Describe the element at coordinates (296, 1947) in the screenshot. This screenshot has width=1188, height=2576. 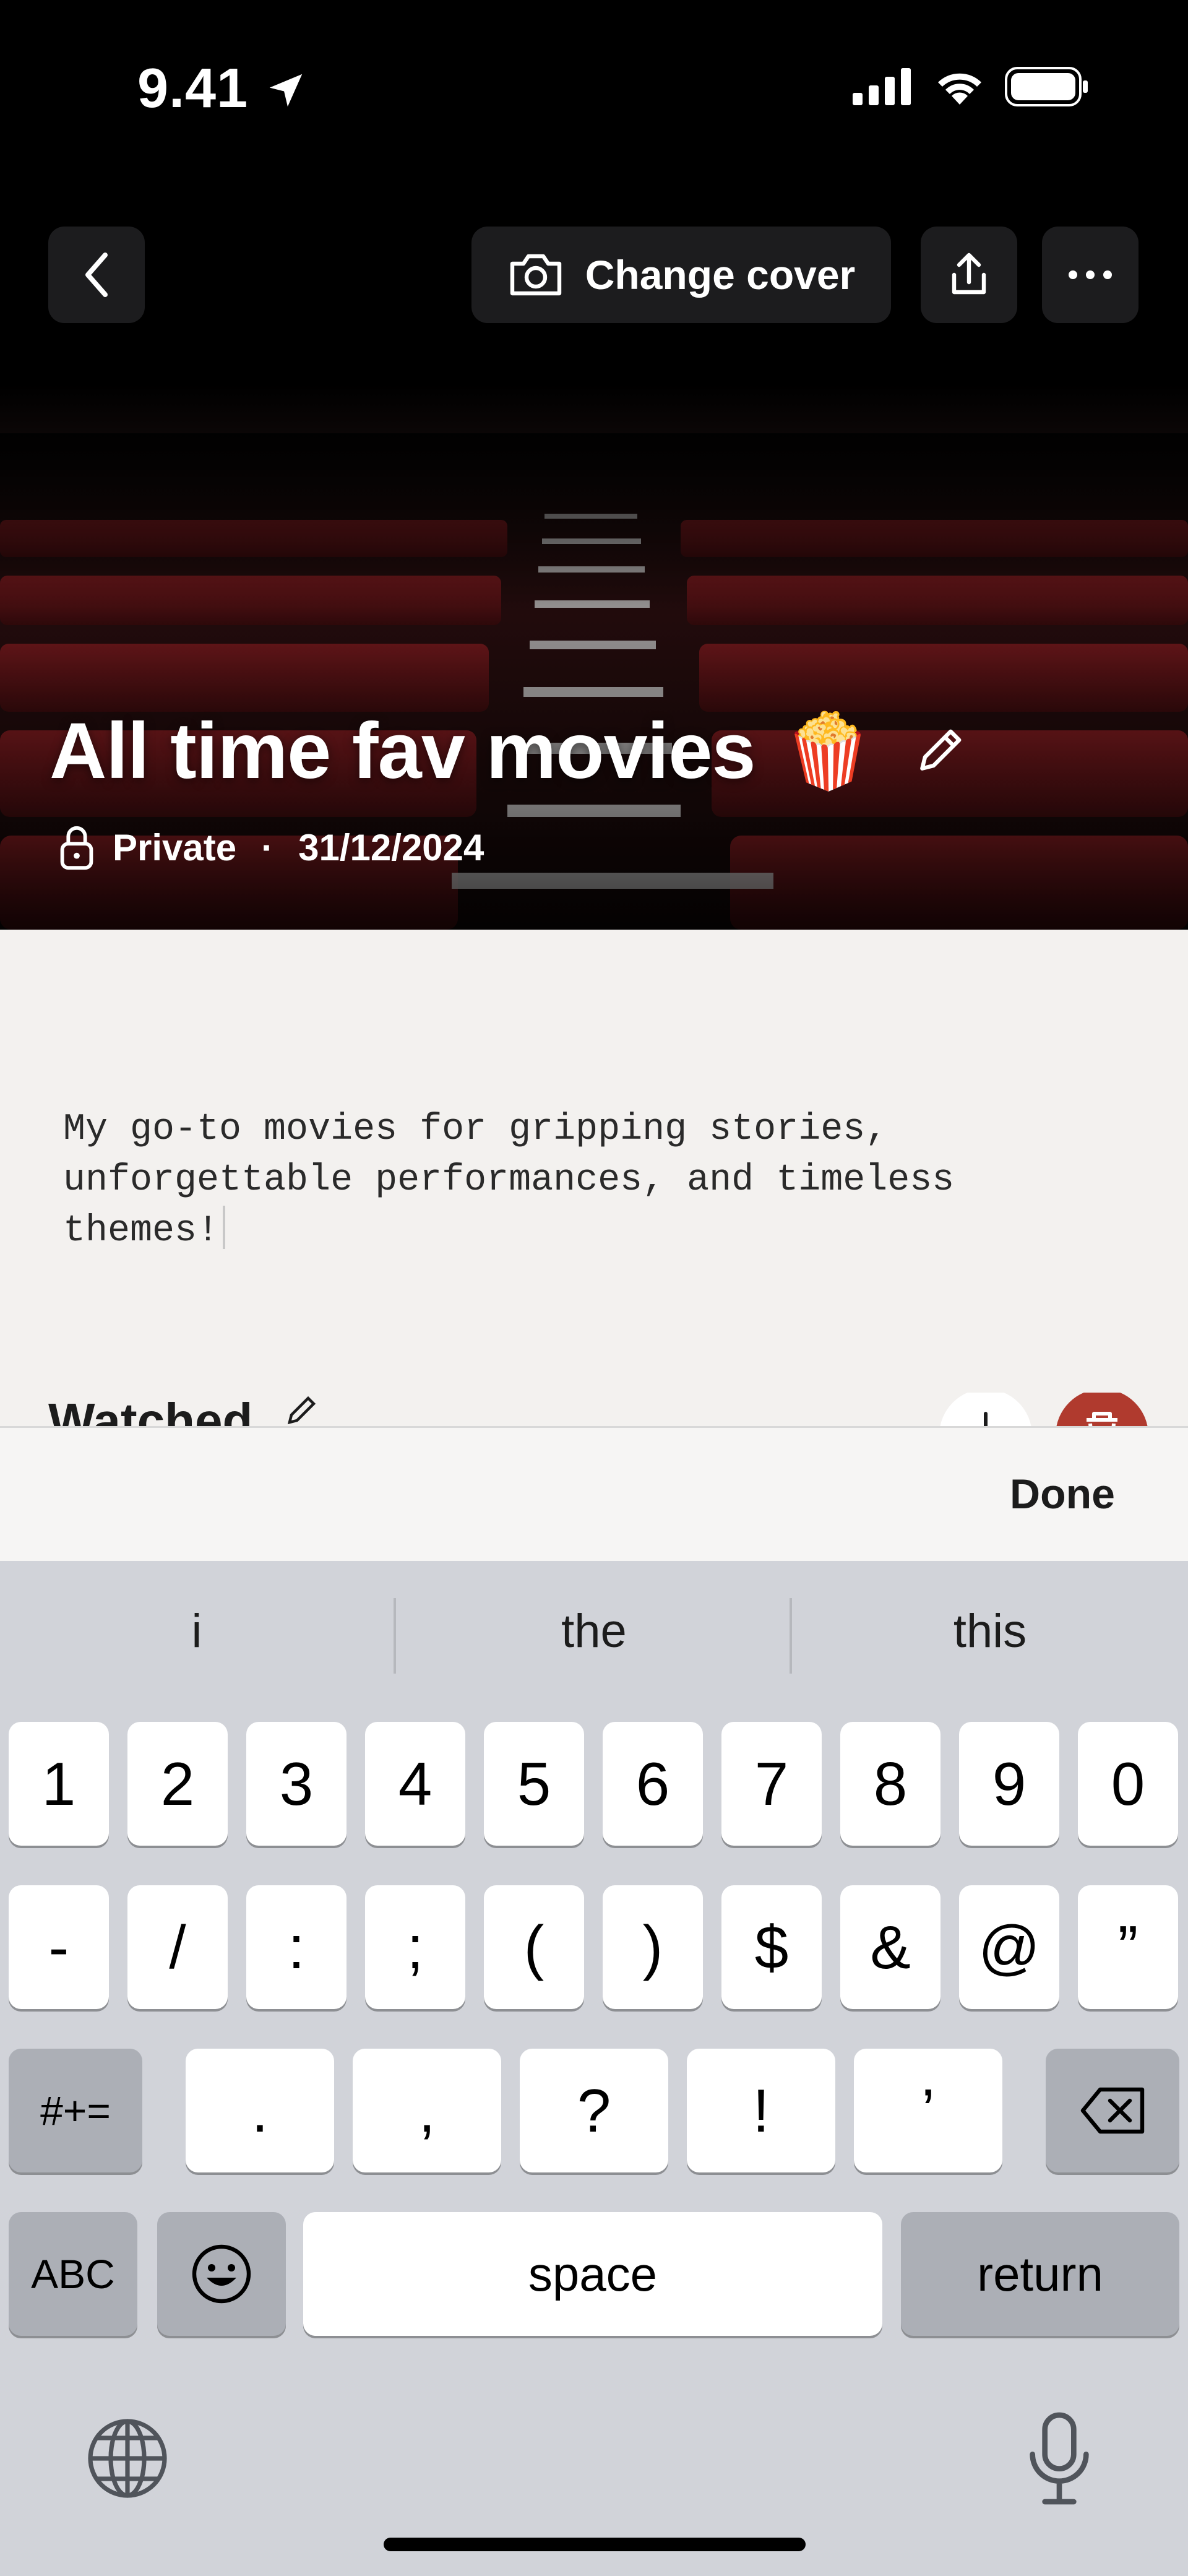
I see `key-colon: :` at that location.